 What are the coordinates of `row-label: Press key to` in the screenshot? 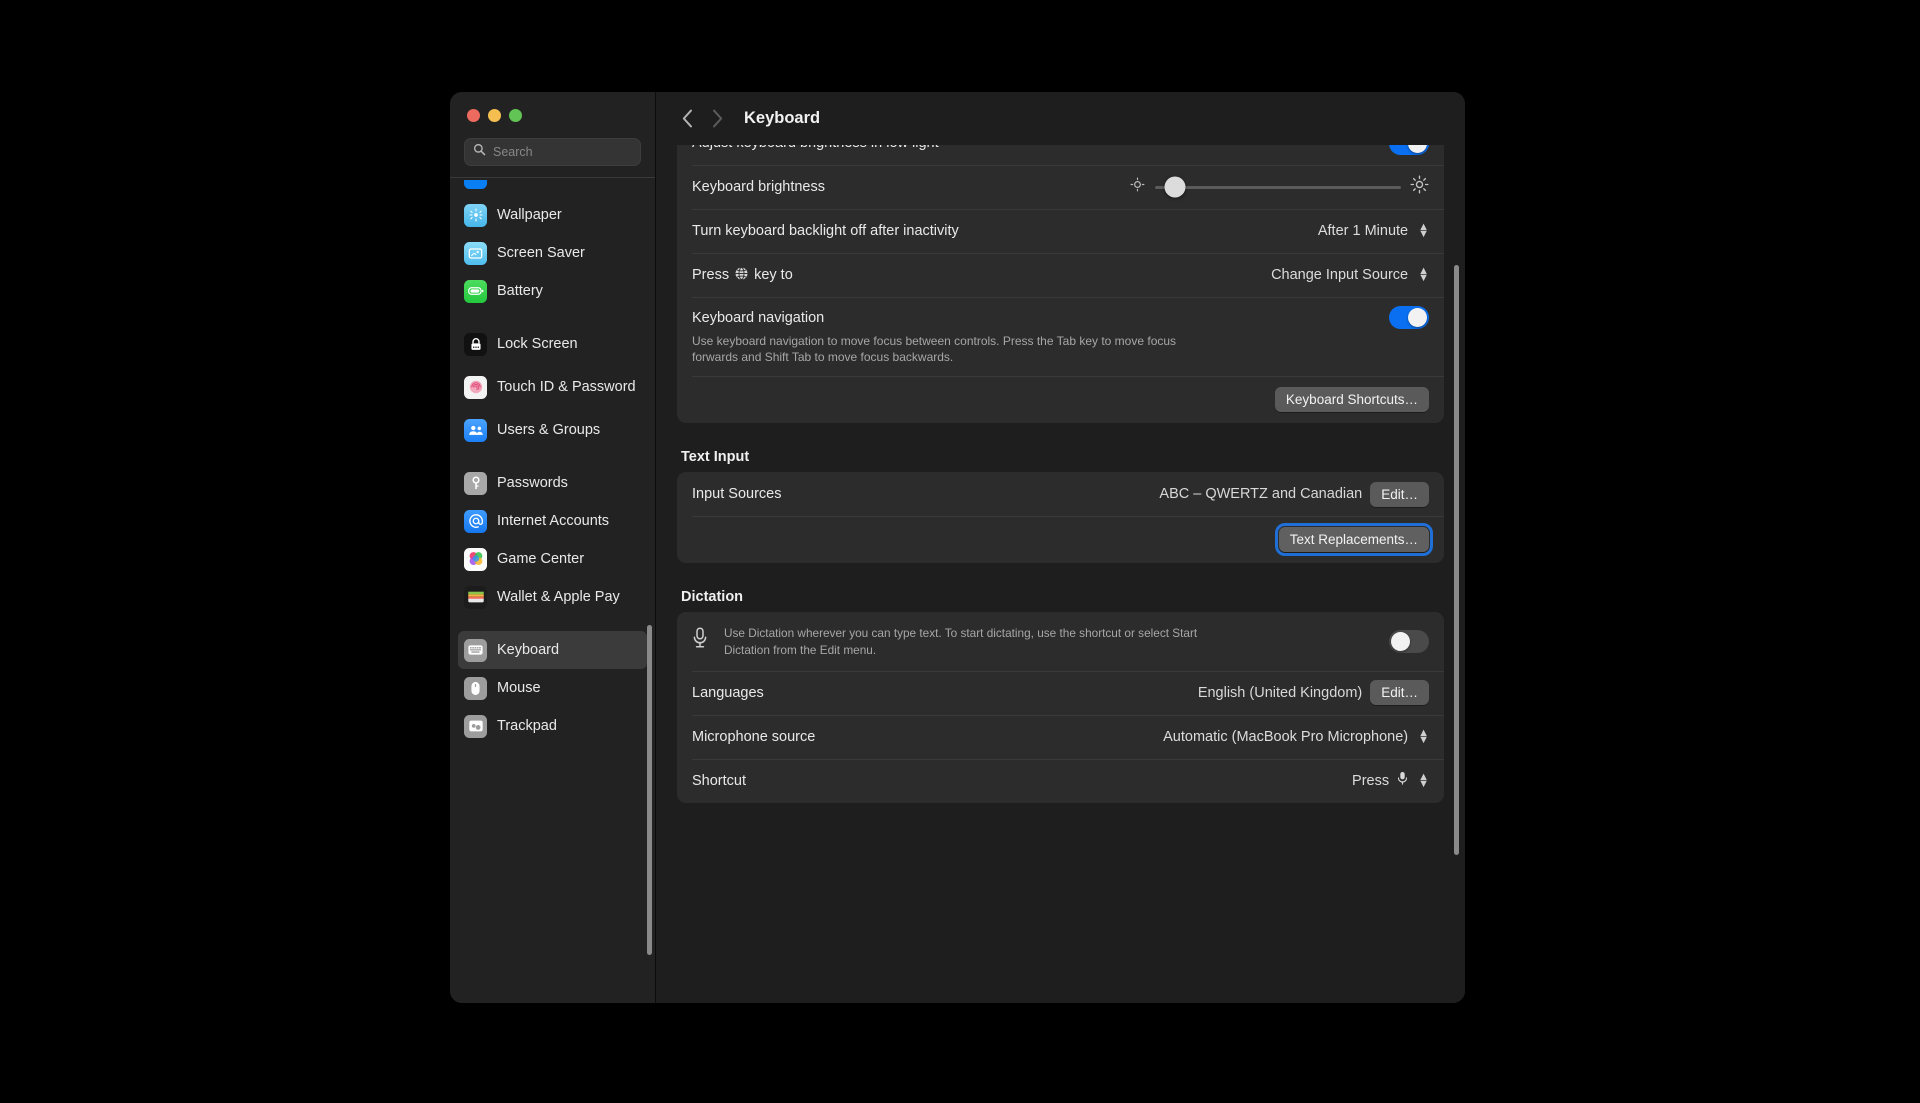 It's located at (742, 275).